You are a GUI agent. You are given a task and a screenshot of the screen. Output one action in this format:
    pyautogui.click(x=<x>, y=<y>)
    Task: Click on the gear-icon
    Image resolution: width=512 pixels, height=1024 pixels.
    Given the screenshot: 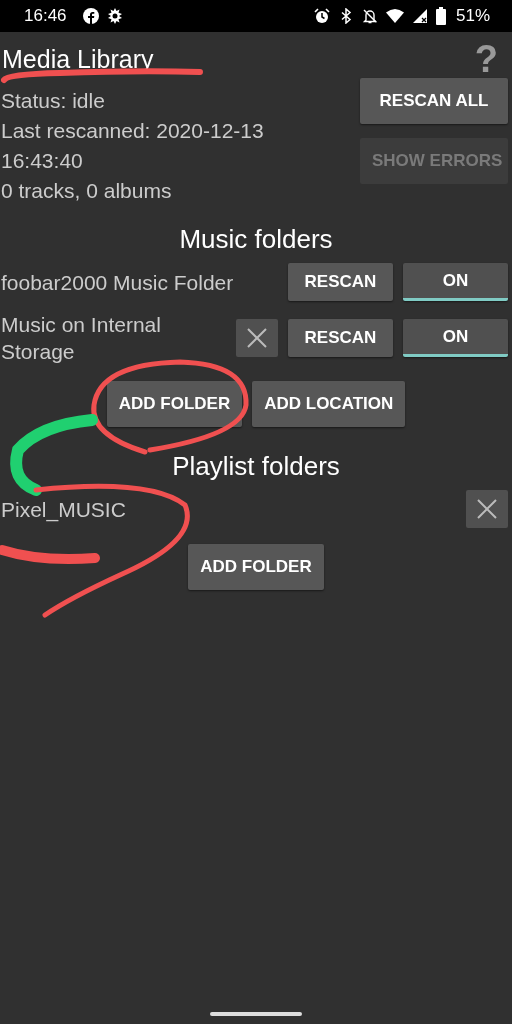 What is the action you would take?
    pyautogui.click(x=114, y=16)
    